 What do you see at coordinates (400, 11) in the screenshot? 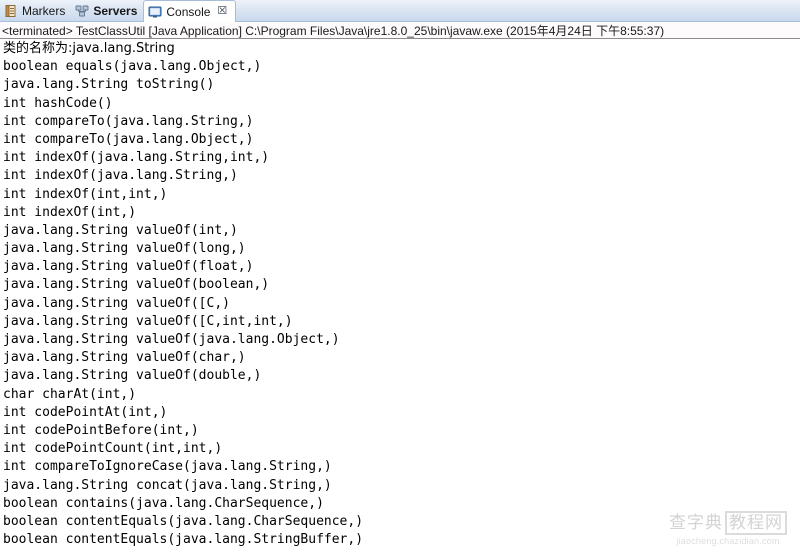
I see `view-tab-bar: Markers Servers Console ☒` at bounding box center [400, 11].